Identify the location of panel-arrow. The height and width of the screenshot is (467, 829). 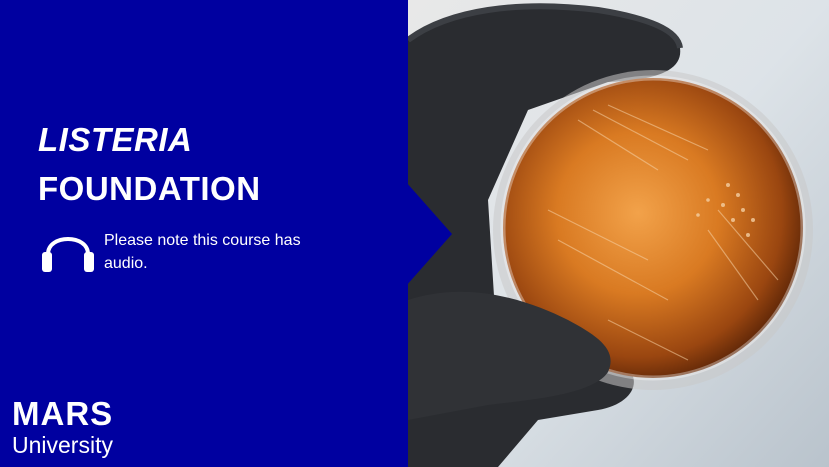
(429, 234).